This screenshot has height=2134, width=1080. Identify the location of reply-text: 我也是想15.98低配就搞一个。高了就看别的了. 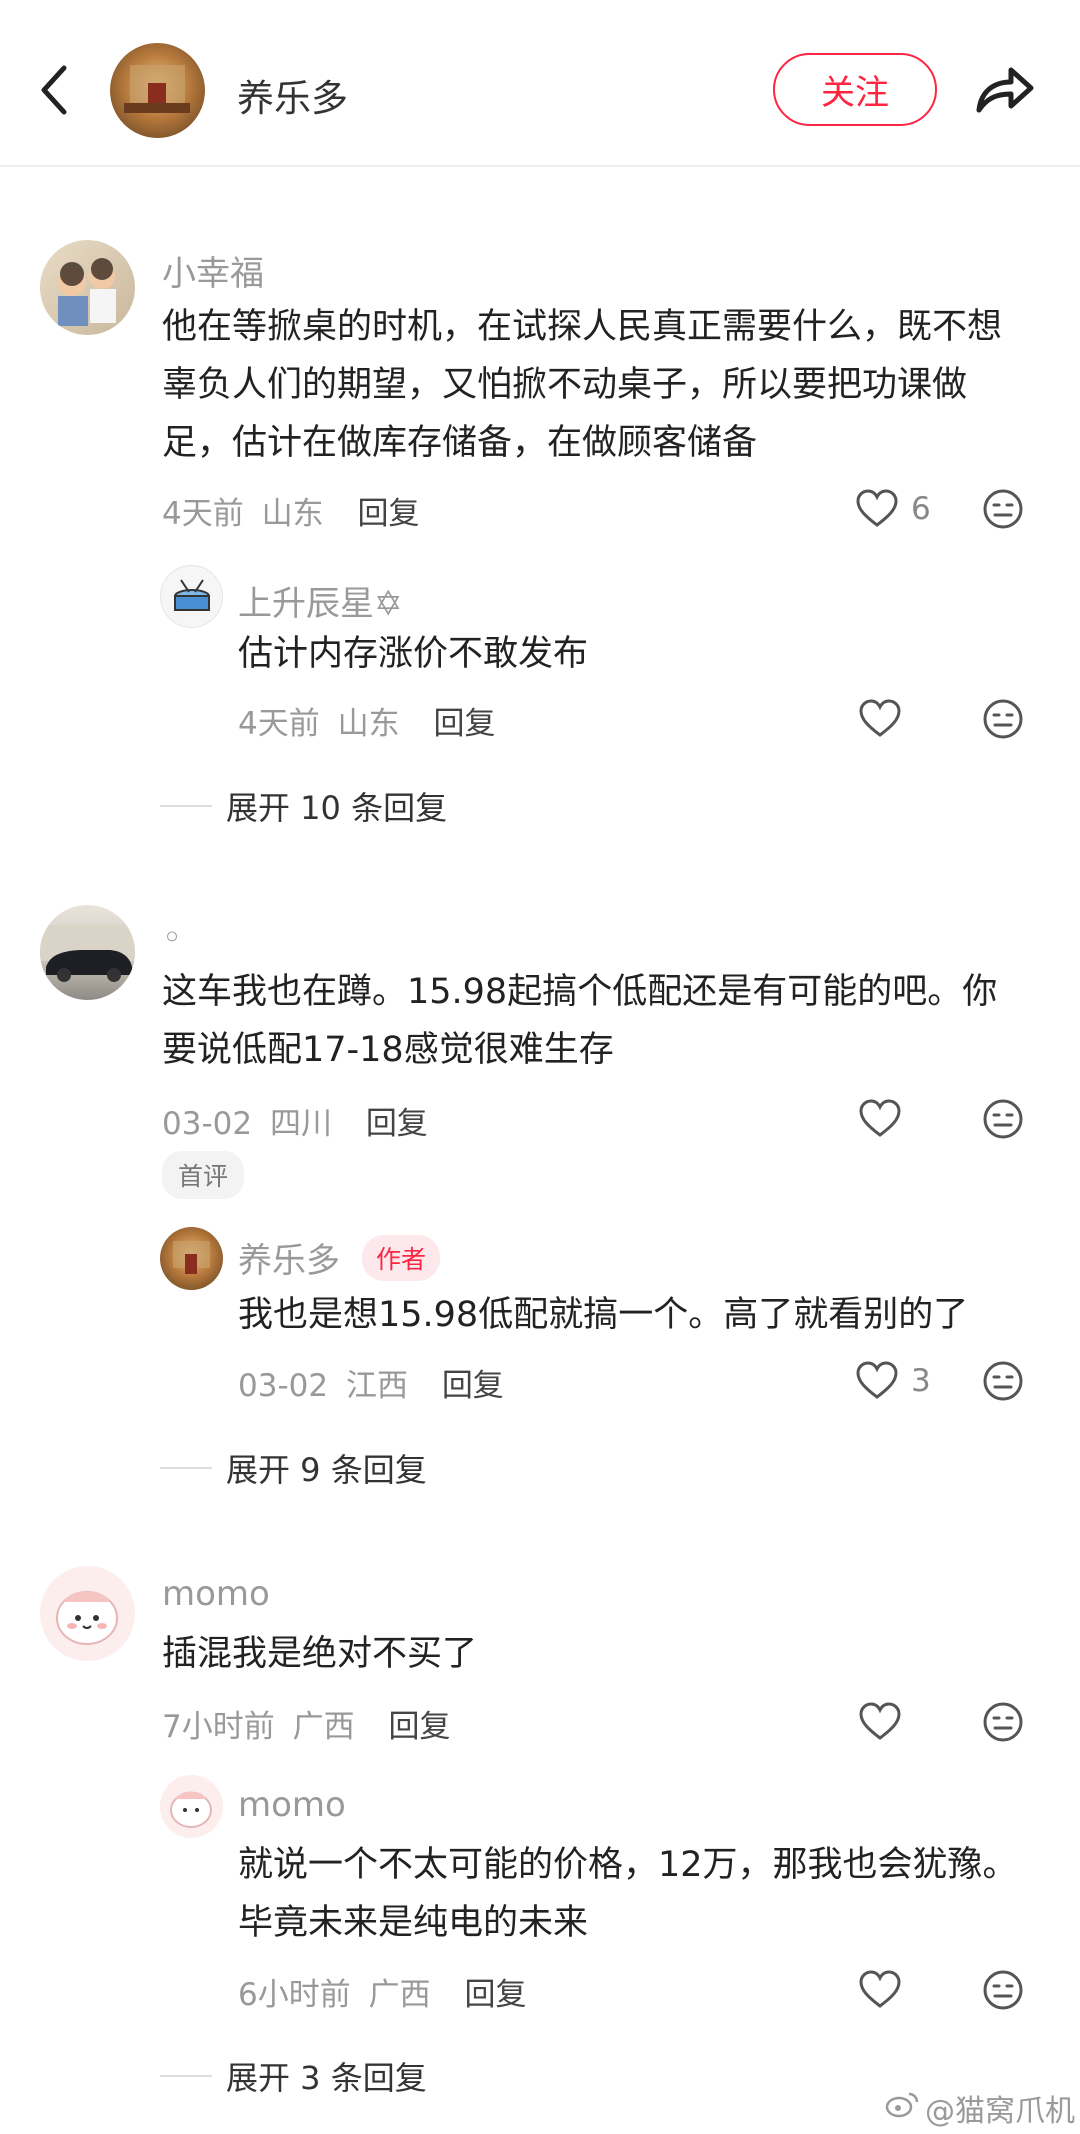
(603, 1315).